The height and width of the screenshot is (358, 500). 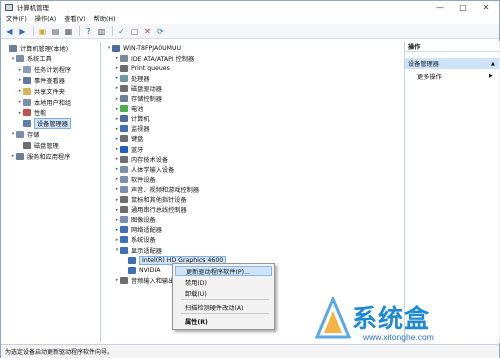 I want to click on nav-tree-item: ▸ 共享文件夹, so click(x=41, y=91).